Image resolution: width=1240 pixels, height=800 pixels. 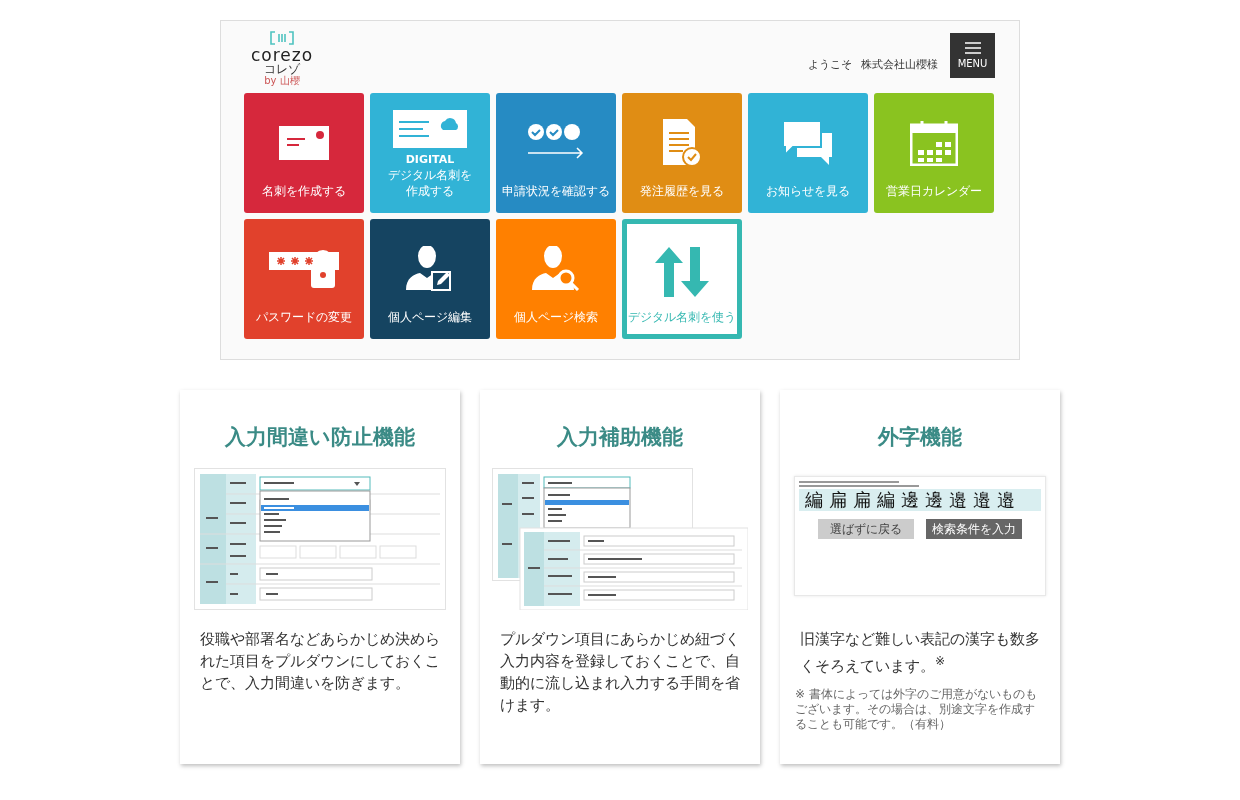 I want to click on menu-tile: 個人ページ検索, so click(x=556, y=279).